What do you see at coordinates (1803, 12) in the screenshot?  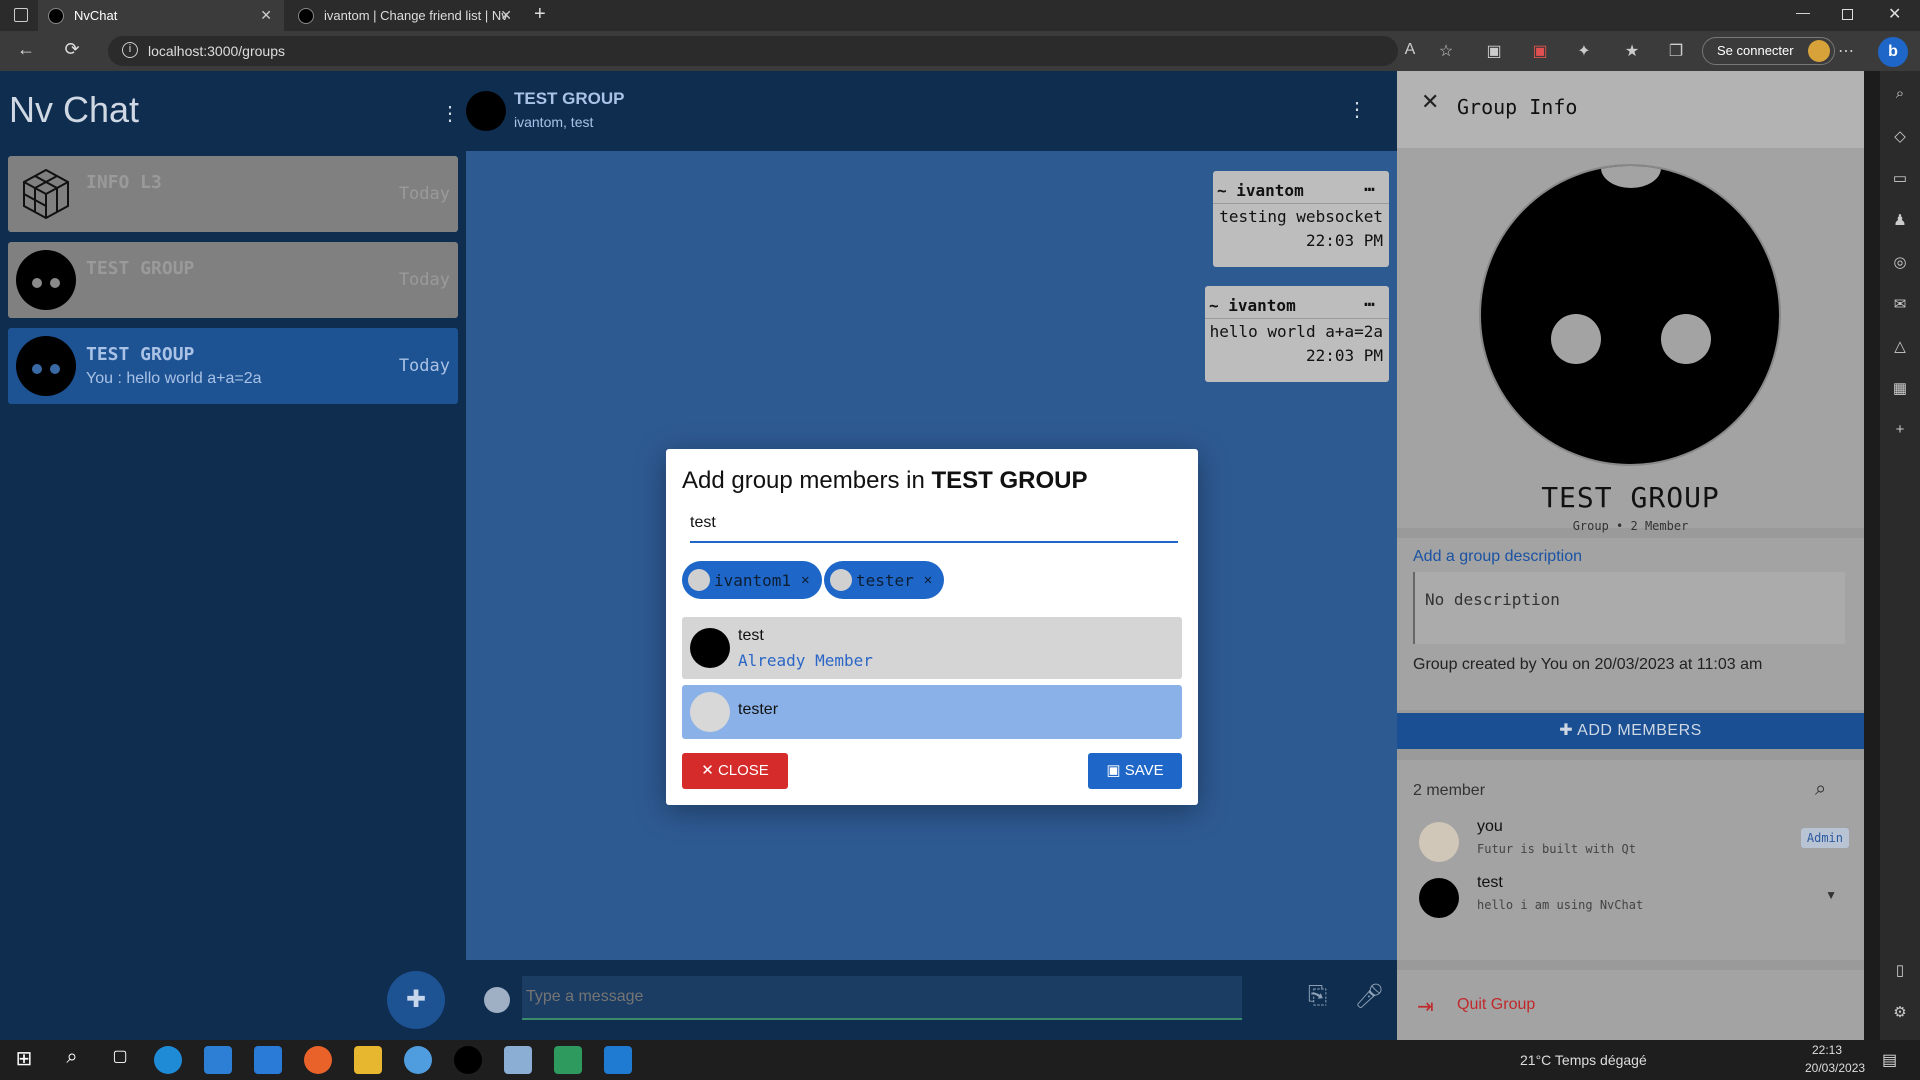 I see `minimize-icon: —` at bounding box center [1803, 12].